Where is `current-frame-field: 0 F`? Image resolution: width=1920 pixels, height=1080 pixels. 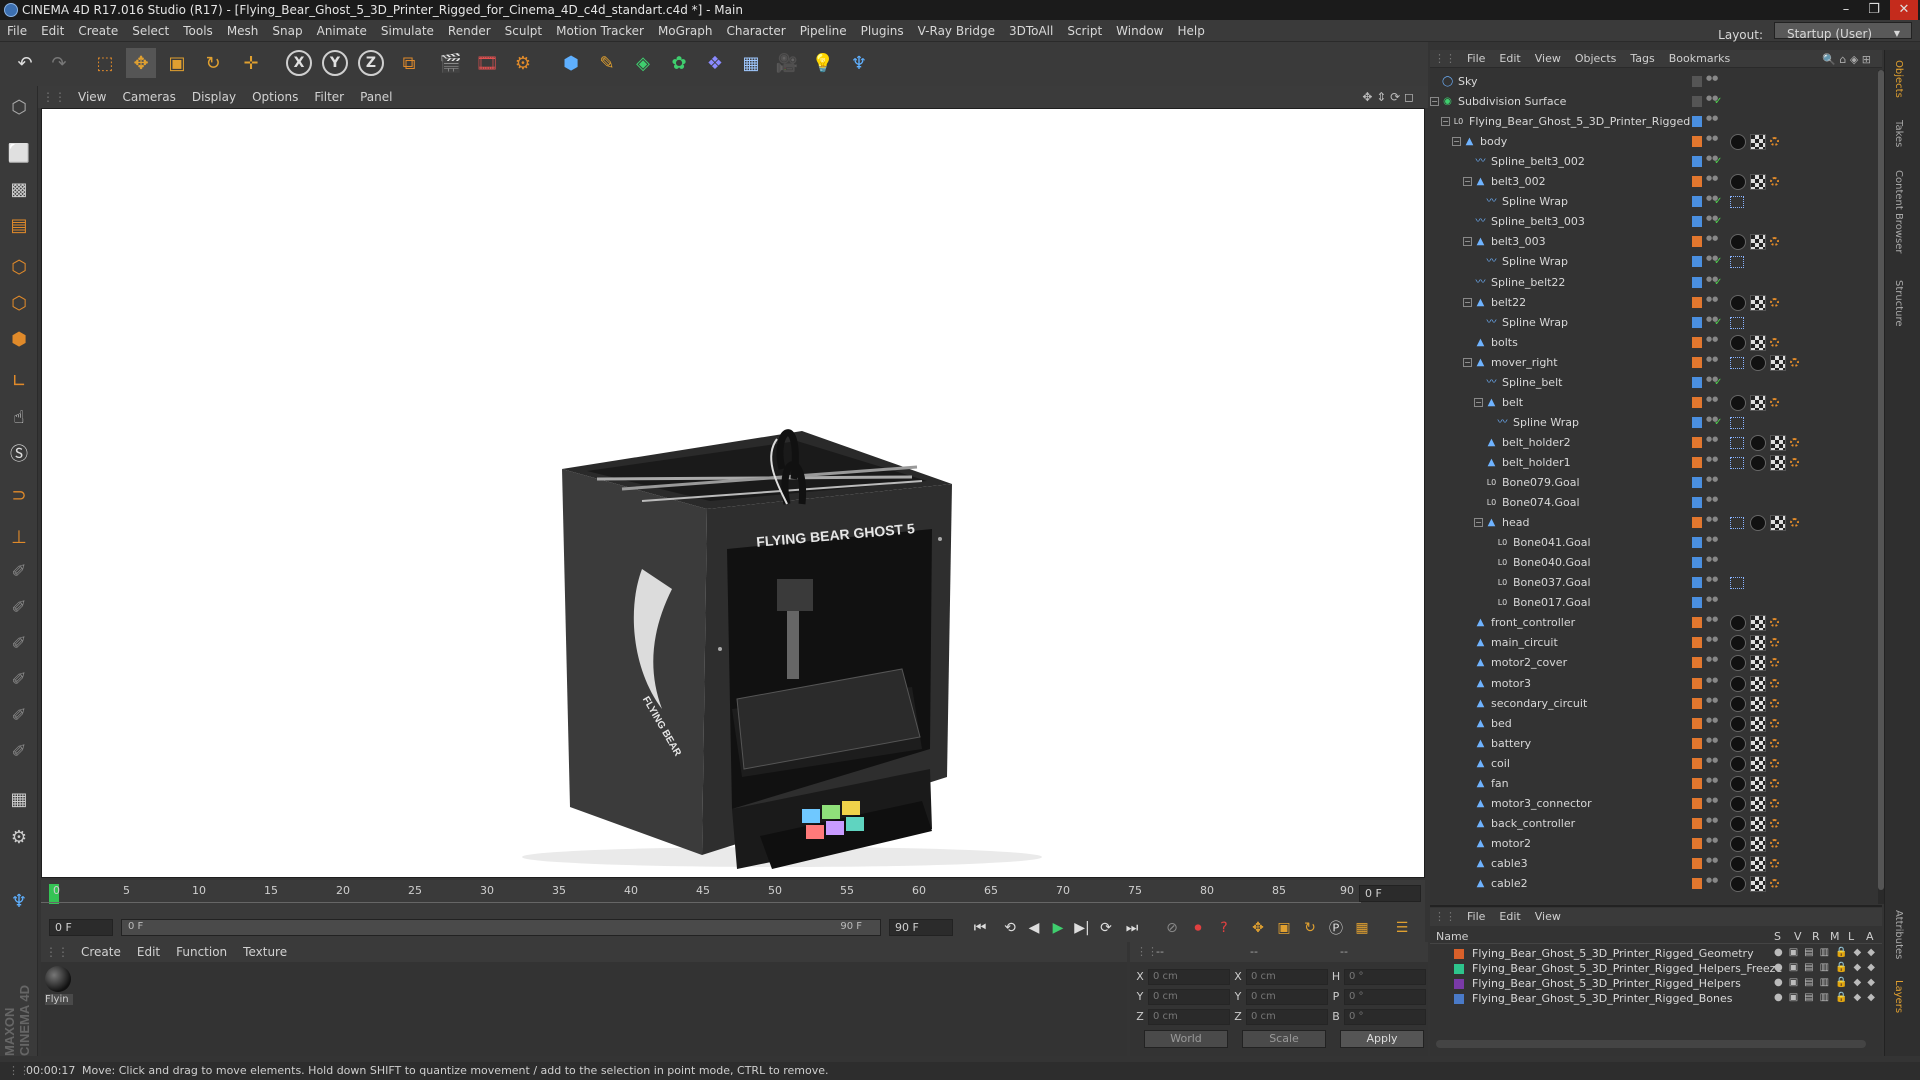
current-frame-field: 0 F is located at coordinates (1390, 893).